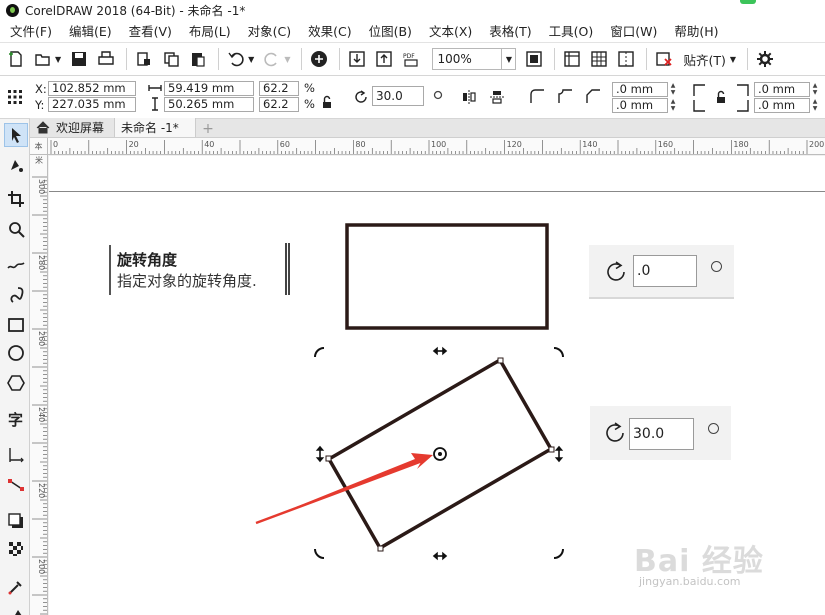 The width and height of the screenshot is (825, 615). Describe the element at coordinates (572, 59) in the screenshot. I see `show-rulers-icon` at that location.